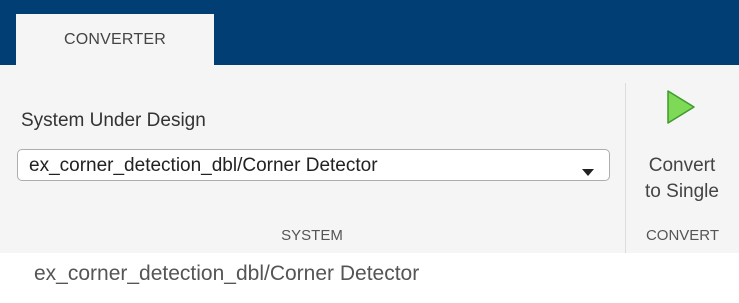  Describe the element at coordinates (203, 165) in the screenshot. I see `dropdown-selected-value: ex_corner_detection_dbl/Corner Detector` at that location.